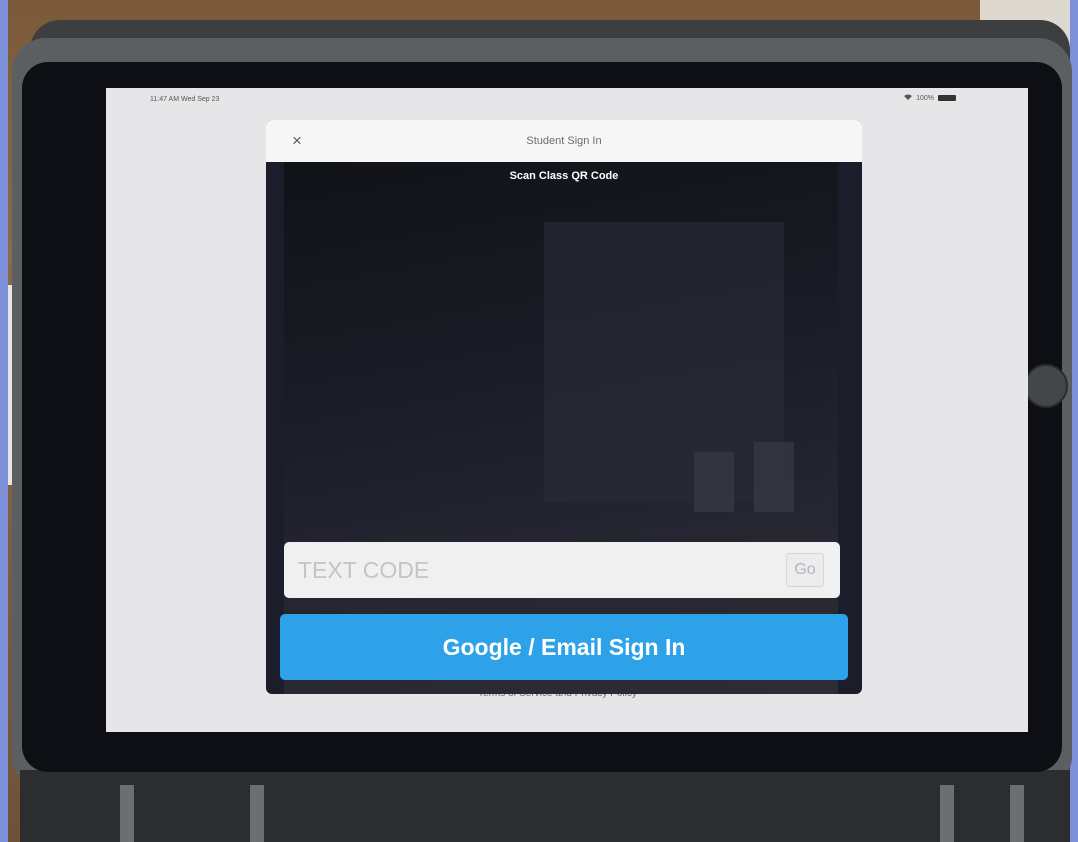 The height and width of the screenshot is (842, 1078). Describe the element at coordinates (925, 98) in the screenshot. I see `battery-percent: 100%` at that location.